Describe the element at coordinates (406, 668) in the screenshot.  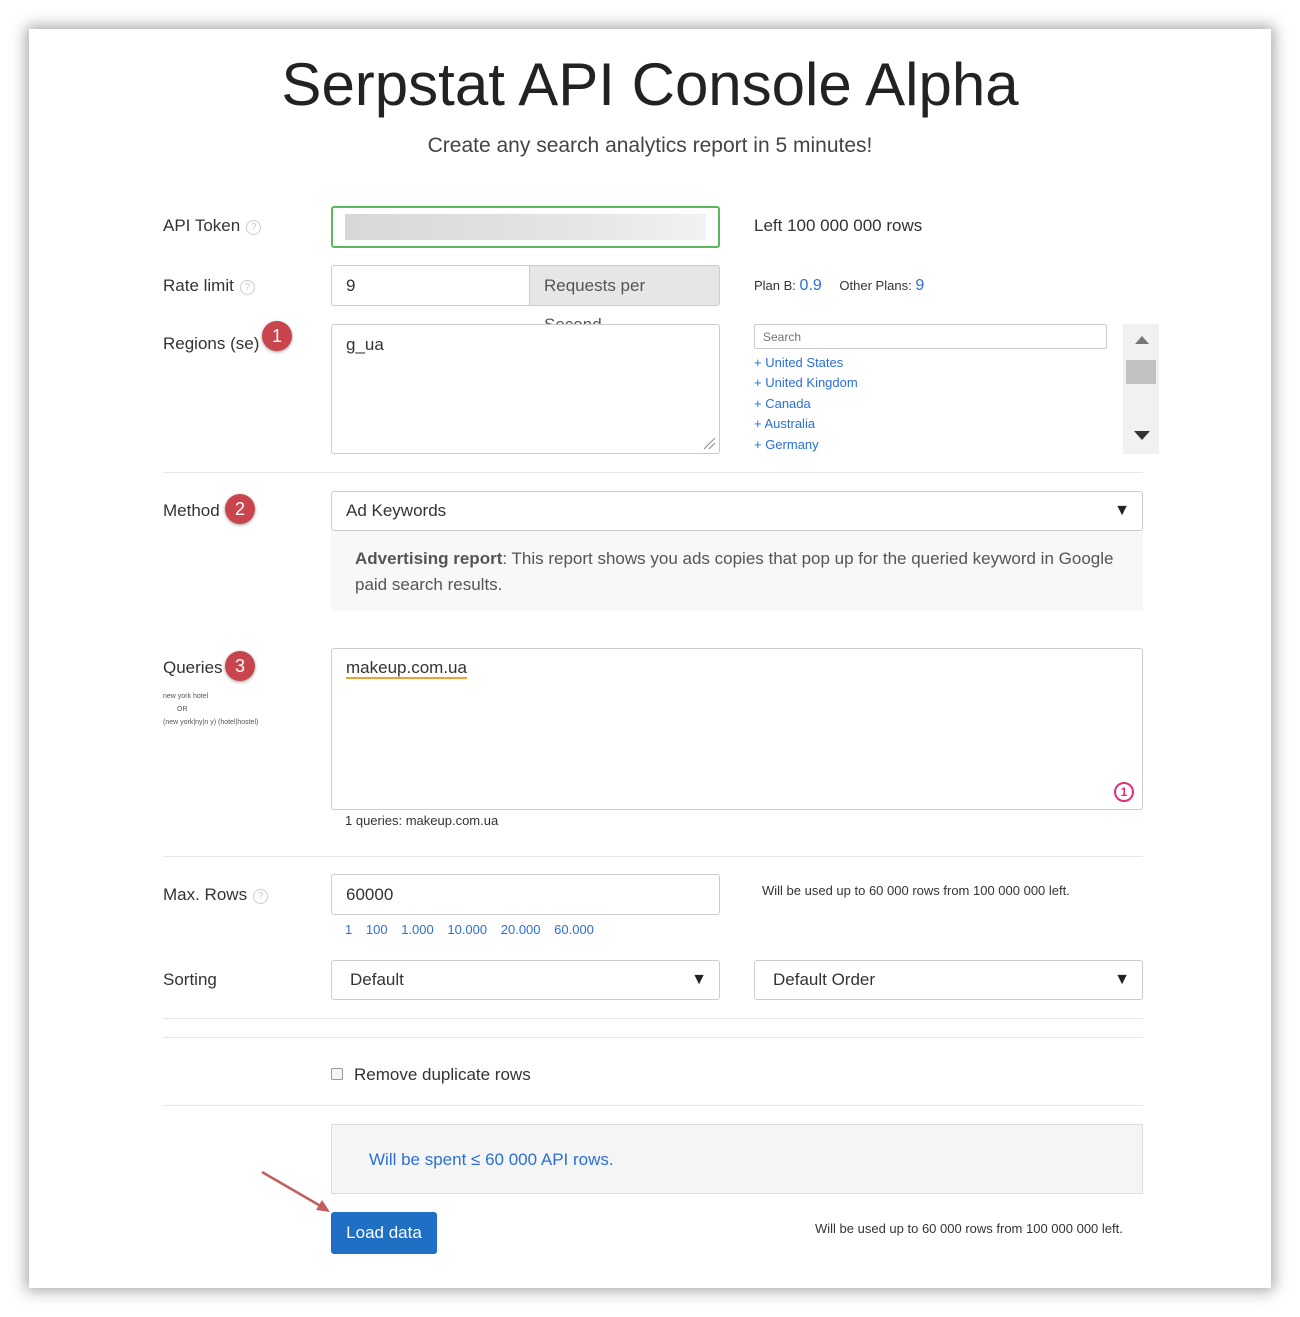
I see `queries-value: makeup.com.ua` at that location.